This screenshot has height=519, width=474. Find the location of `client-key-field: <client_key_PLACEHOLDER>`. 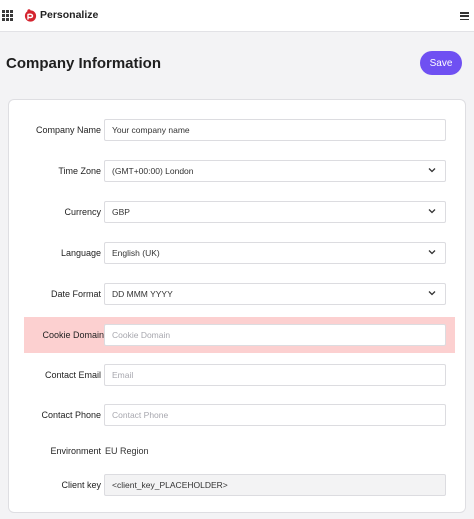

client-key-field: <client_key_PLACEHOLDER> is located at coordinates (275, 485).